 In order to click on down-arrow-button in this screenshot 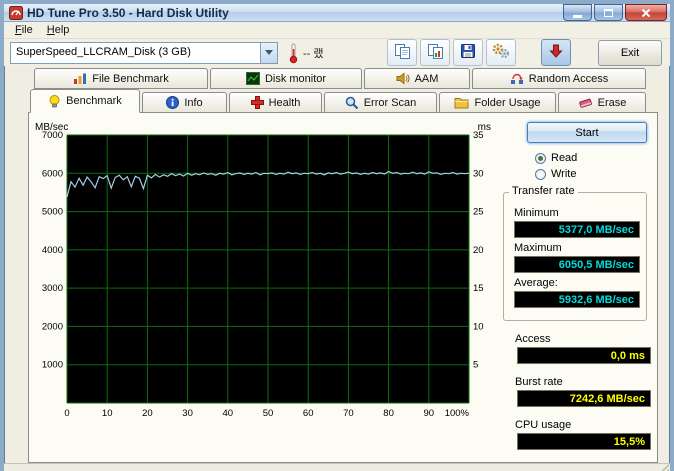, I will do `click(556, 52)`.